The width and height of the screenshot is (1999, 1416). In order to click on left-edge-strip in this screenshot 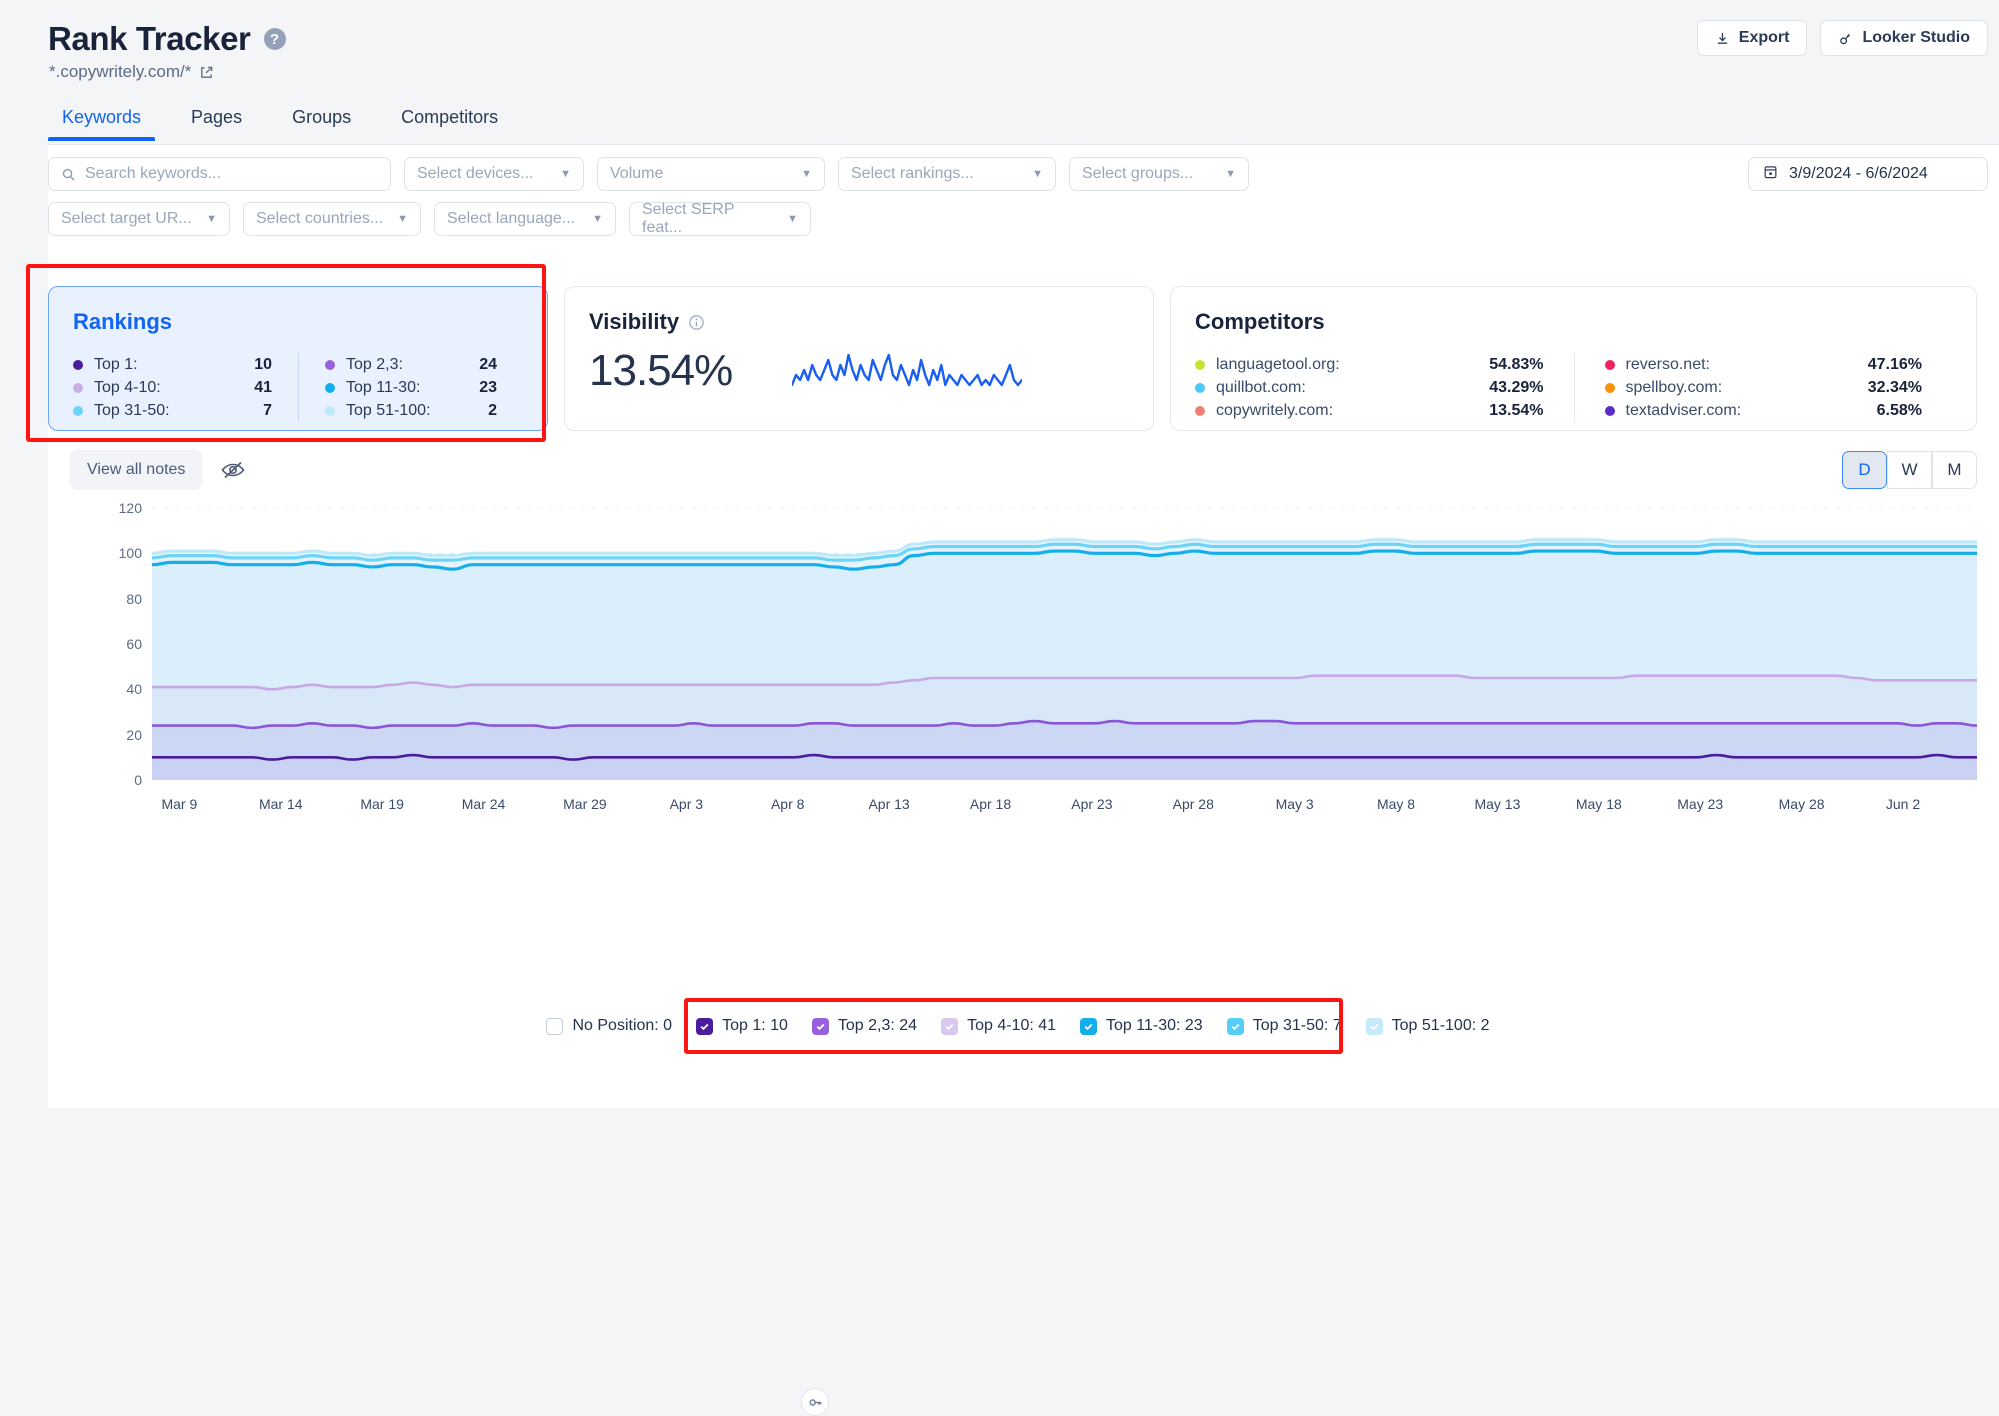, I will do `click(24, 554)`.